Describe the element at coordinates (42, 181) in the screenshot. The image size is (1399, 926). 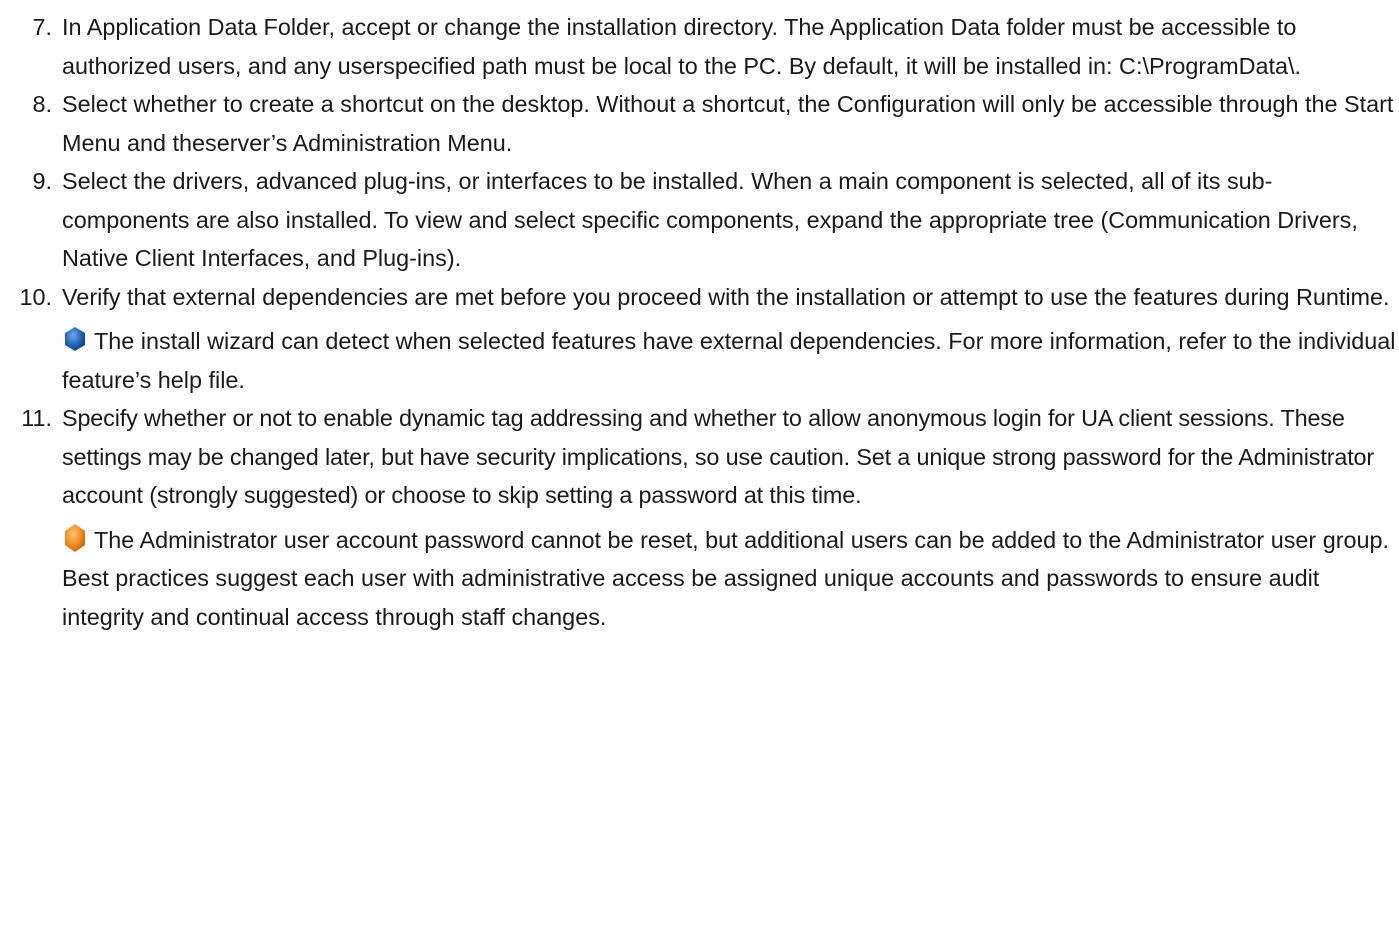
I see `step-number: 9.` at that location.